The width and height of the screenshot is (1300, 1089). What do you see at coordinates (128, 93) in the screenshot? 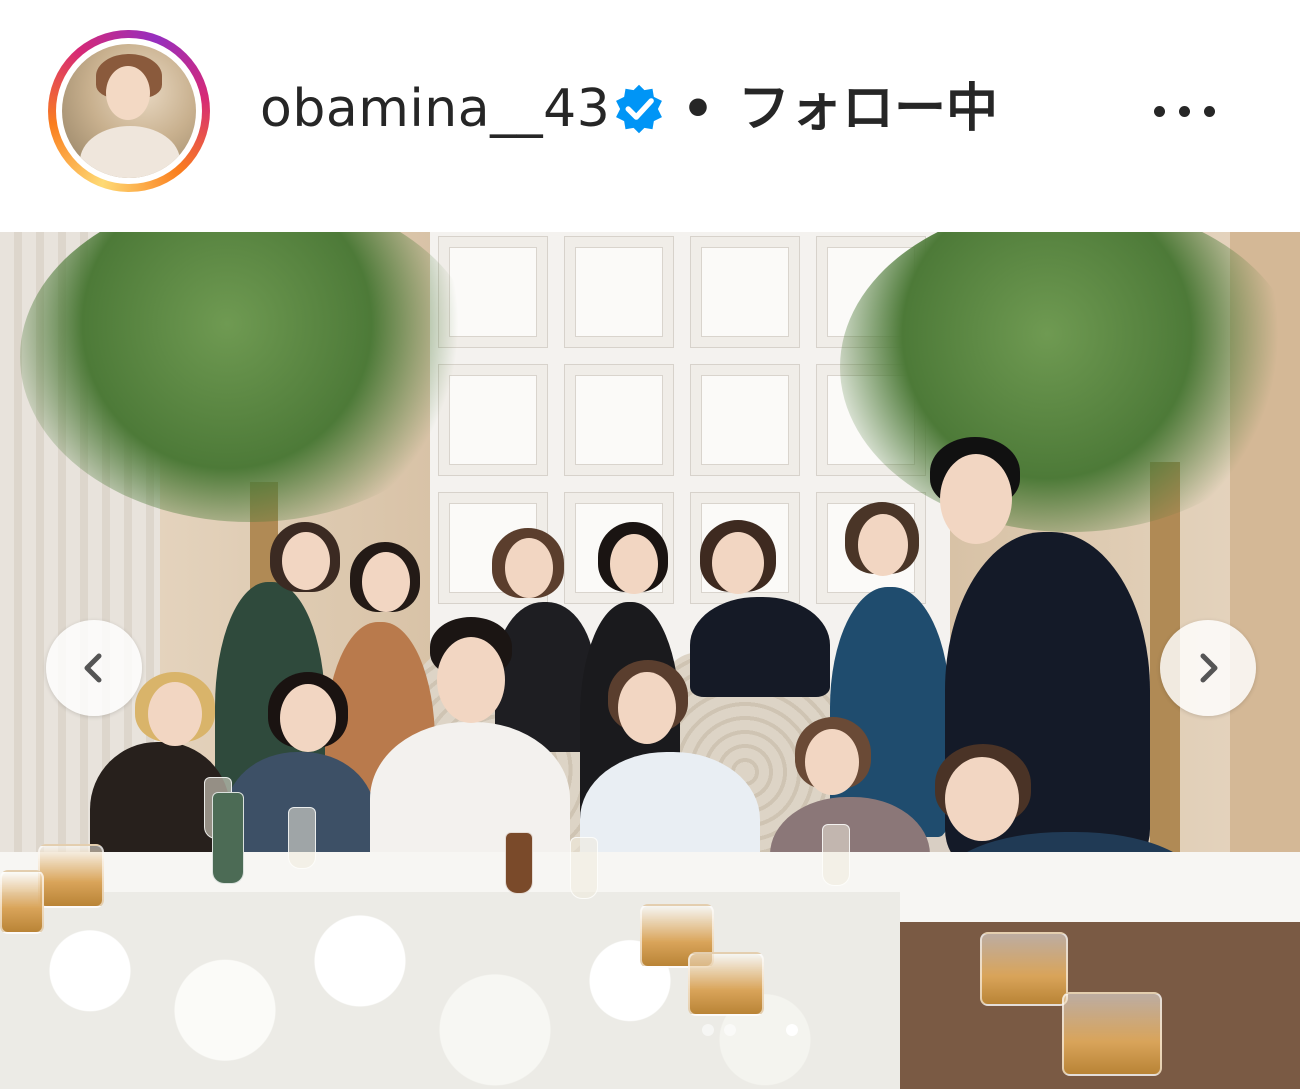
I see `avatar-face` at bounding box center [128, 93].